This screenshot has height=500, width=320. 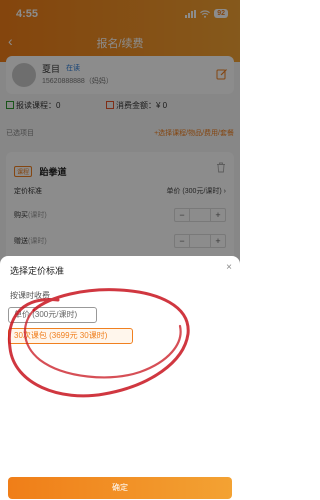 What do you see at coordinates (37, 271) in the screenshot?
I see `sheet-title: 选择定价标准` at bounding box center [37, 271].